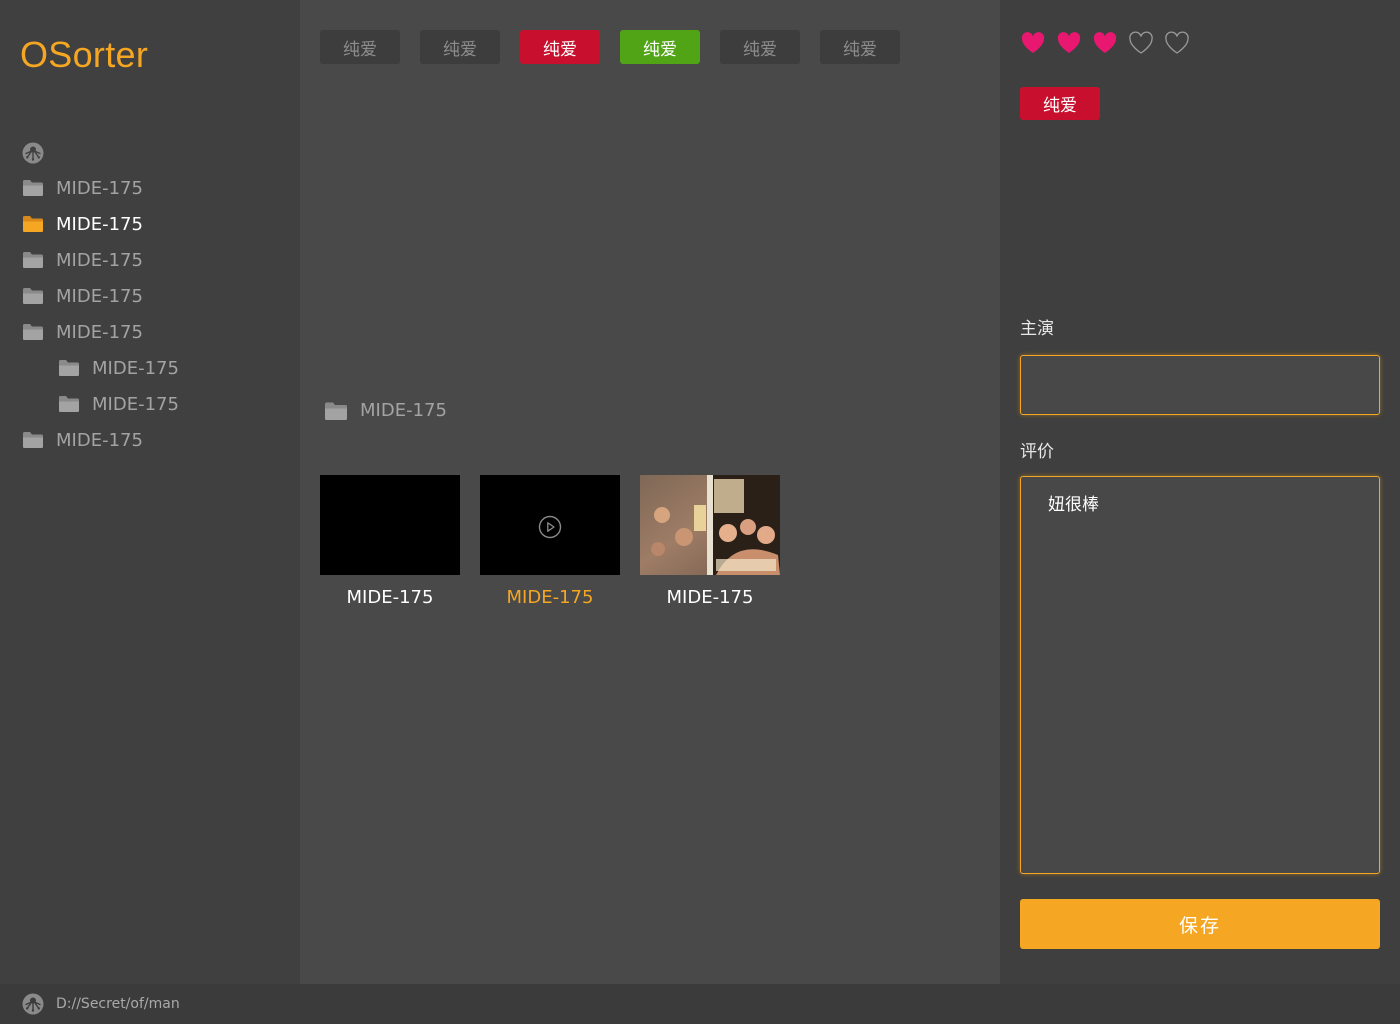 Image resolution: width=1400 pixels, height=1024 pixels. What do you see at coordinates (700, 1004) in the screenshot?
I see `status-bar: D://Secret/of/man` at bounding box center [700, 1004].